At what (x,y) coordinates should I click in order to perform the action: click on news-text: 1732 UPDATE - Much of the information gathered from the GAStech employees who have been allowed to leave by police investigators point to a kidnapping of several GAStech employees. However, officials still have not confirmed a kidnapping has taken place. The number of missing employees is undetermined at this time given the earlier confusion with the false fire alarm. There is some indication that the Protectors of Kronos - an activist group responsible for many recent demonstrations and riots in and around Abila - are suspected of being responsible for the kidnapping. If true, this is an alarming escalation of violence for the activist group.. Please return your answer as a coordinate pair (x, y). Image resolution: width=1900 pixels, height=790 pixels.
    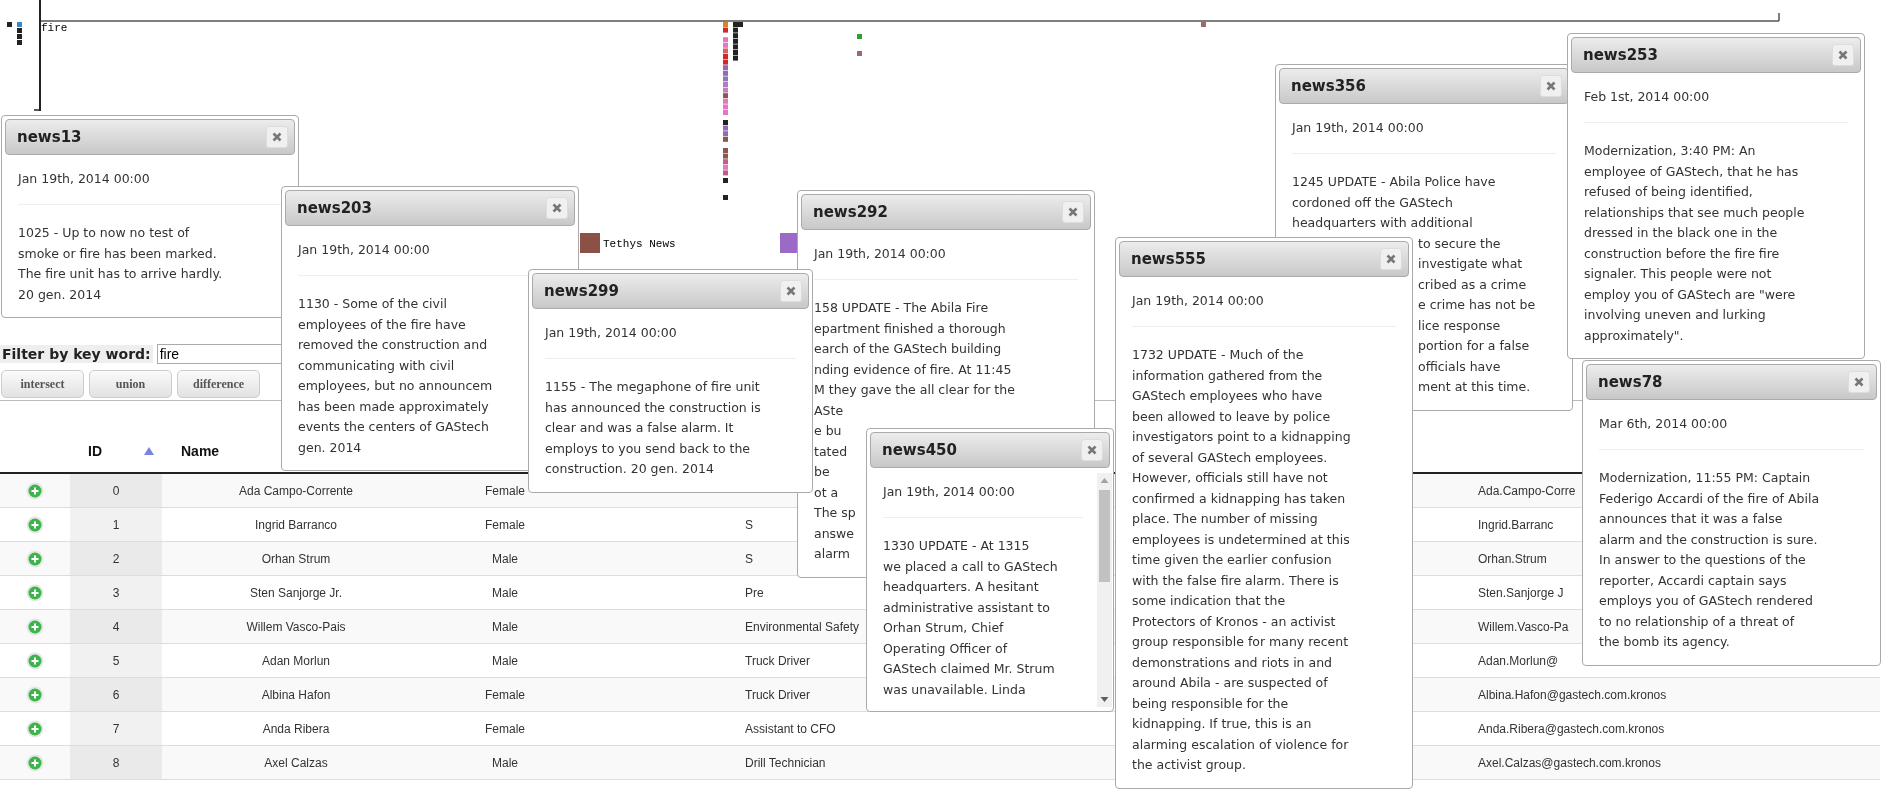
    Looking at the image, I should click on (1241, 560).